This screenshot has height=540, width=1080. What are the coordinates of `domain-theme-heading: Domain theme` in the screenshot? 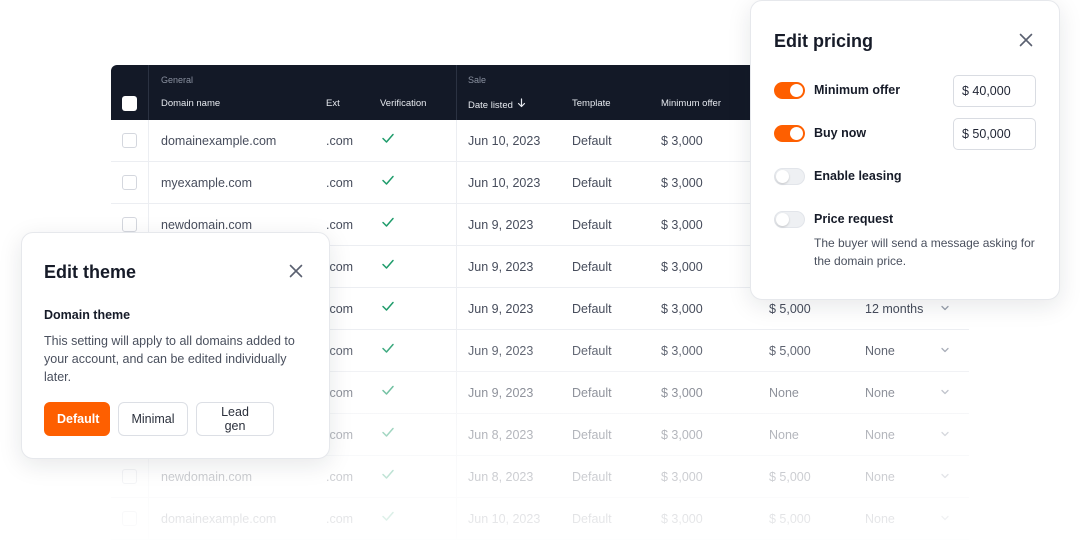 It's located at (87, 315).